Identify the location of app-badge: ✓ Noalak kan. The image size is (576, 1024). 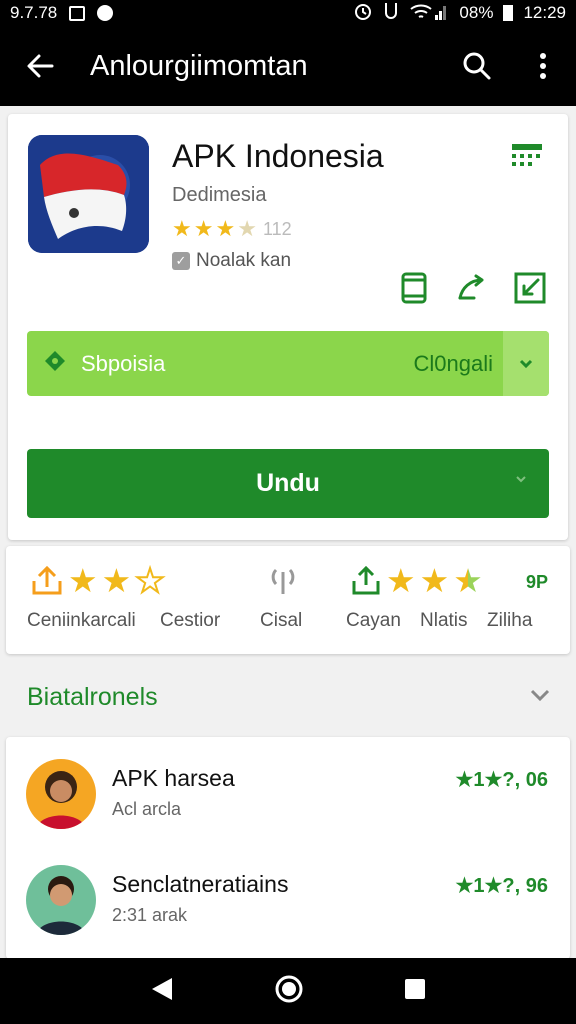
(231, 261).